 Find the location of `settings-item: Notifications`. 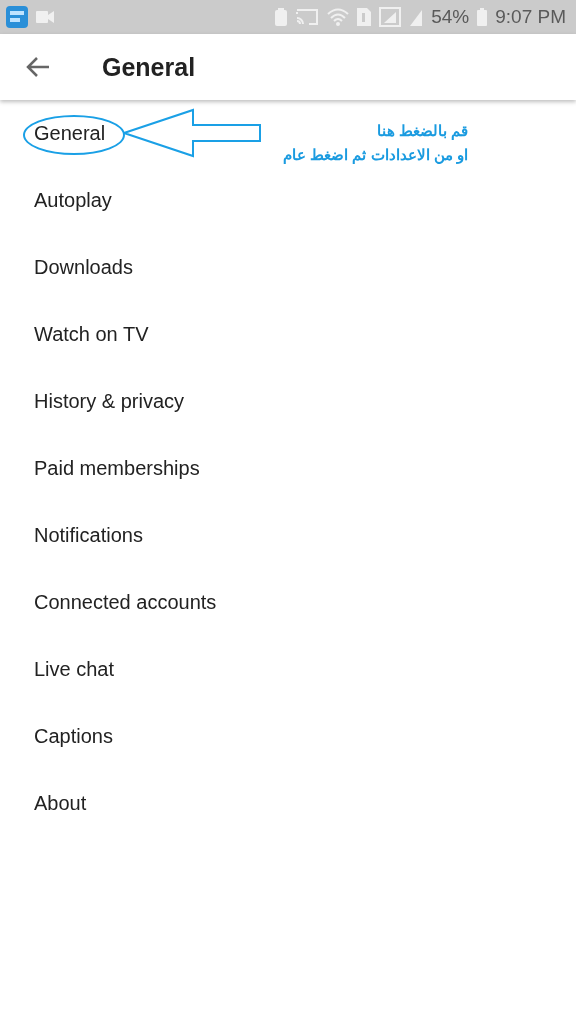

settings-item: Notifications is located at coordinates (288, 535).